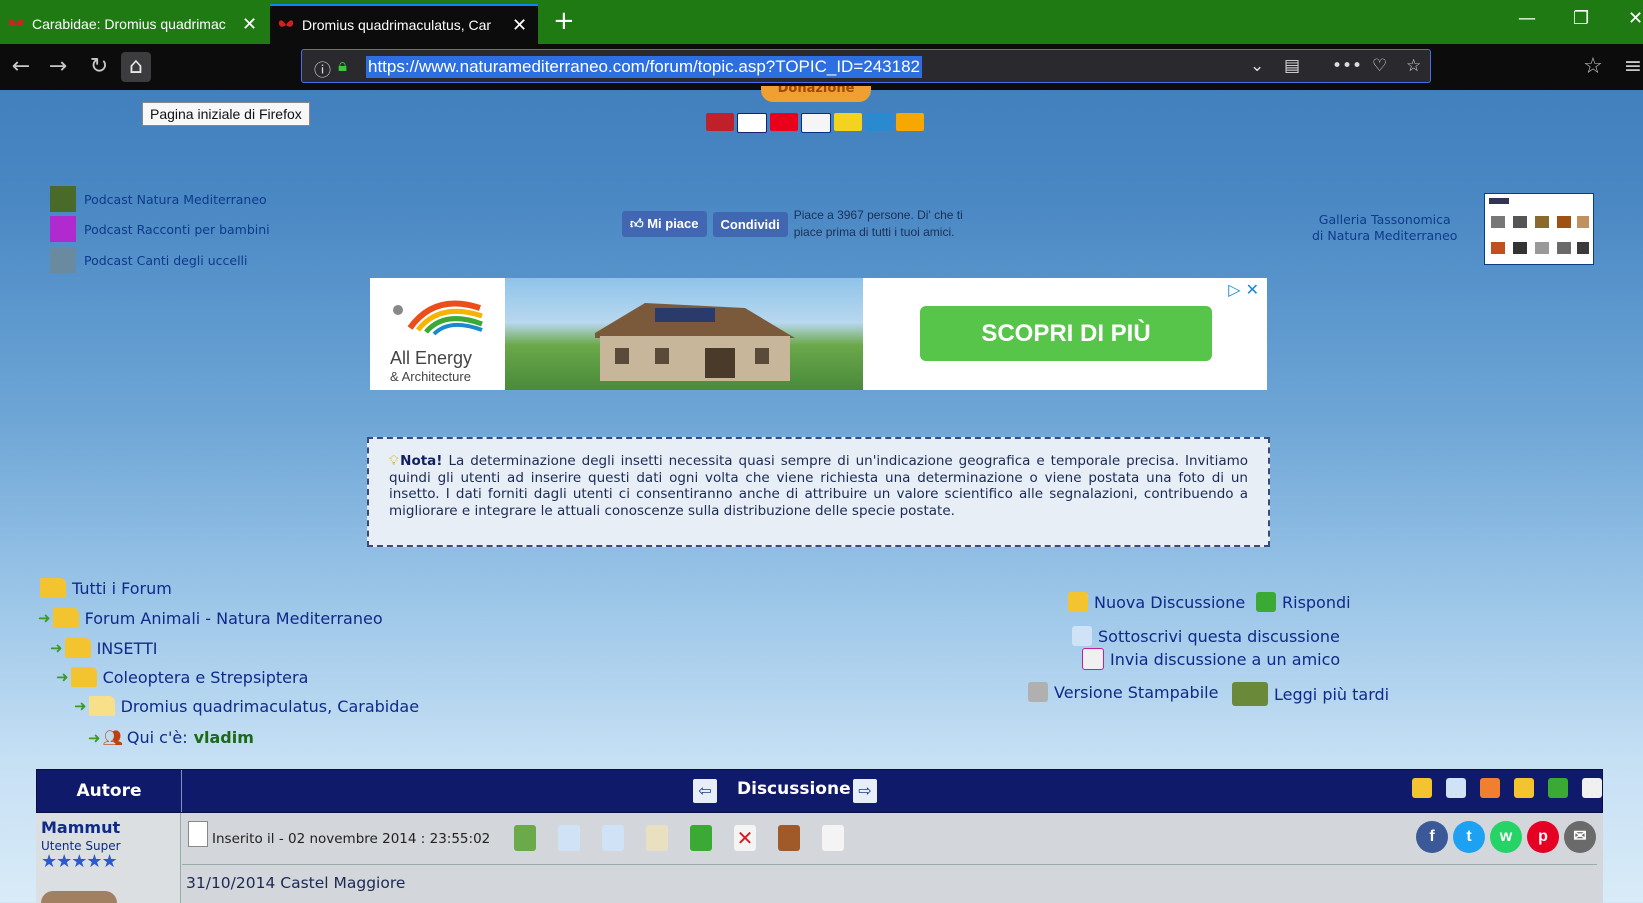  I want to click on new-tab-button: +, so click(564, 21).